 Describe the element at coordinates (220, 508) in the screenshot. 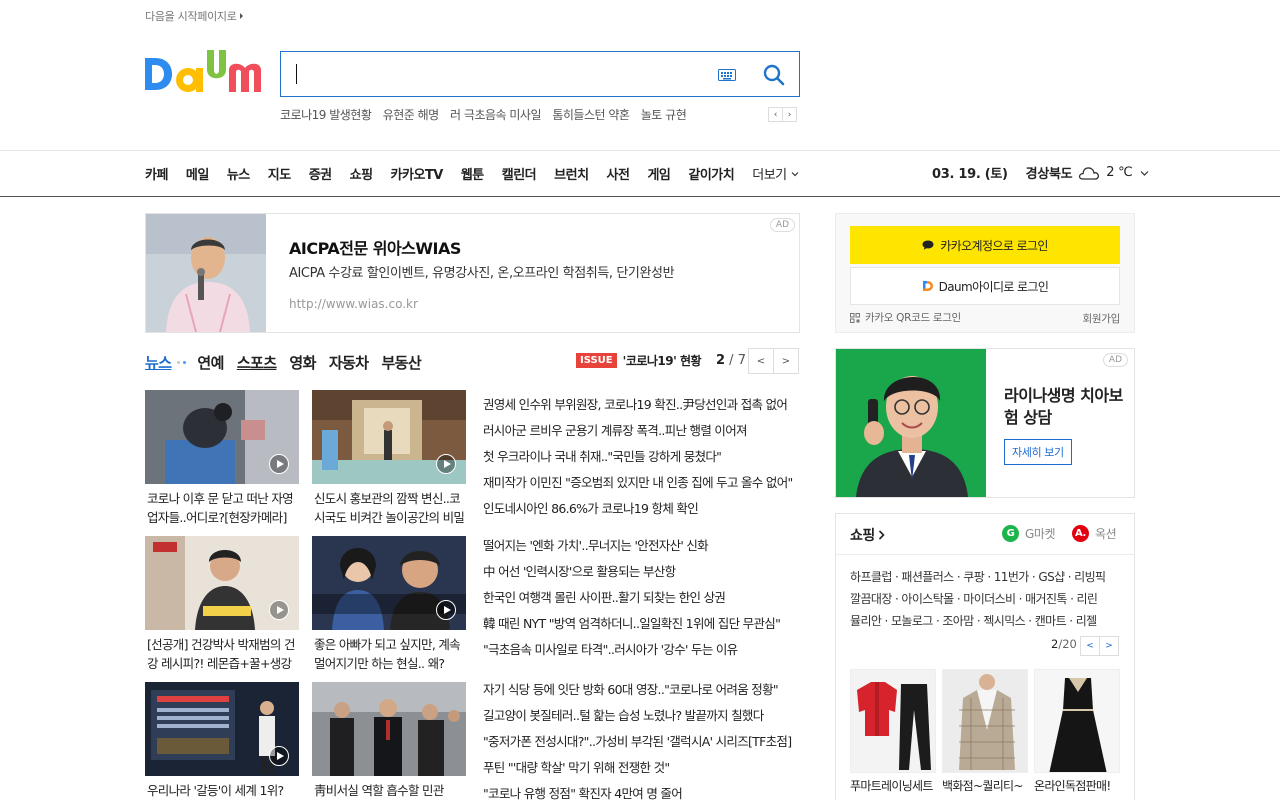

I see `news-caption: 코로나 이후 문 닫고 떠난 자영업자들..어디로?[현장카메라]` at that location.